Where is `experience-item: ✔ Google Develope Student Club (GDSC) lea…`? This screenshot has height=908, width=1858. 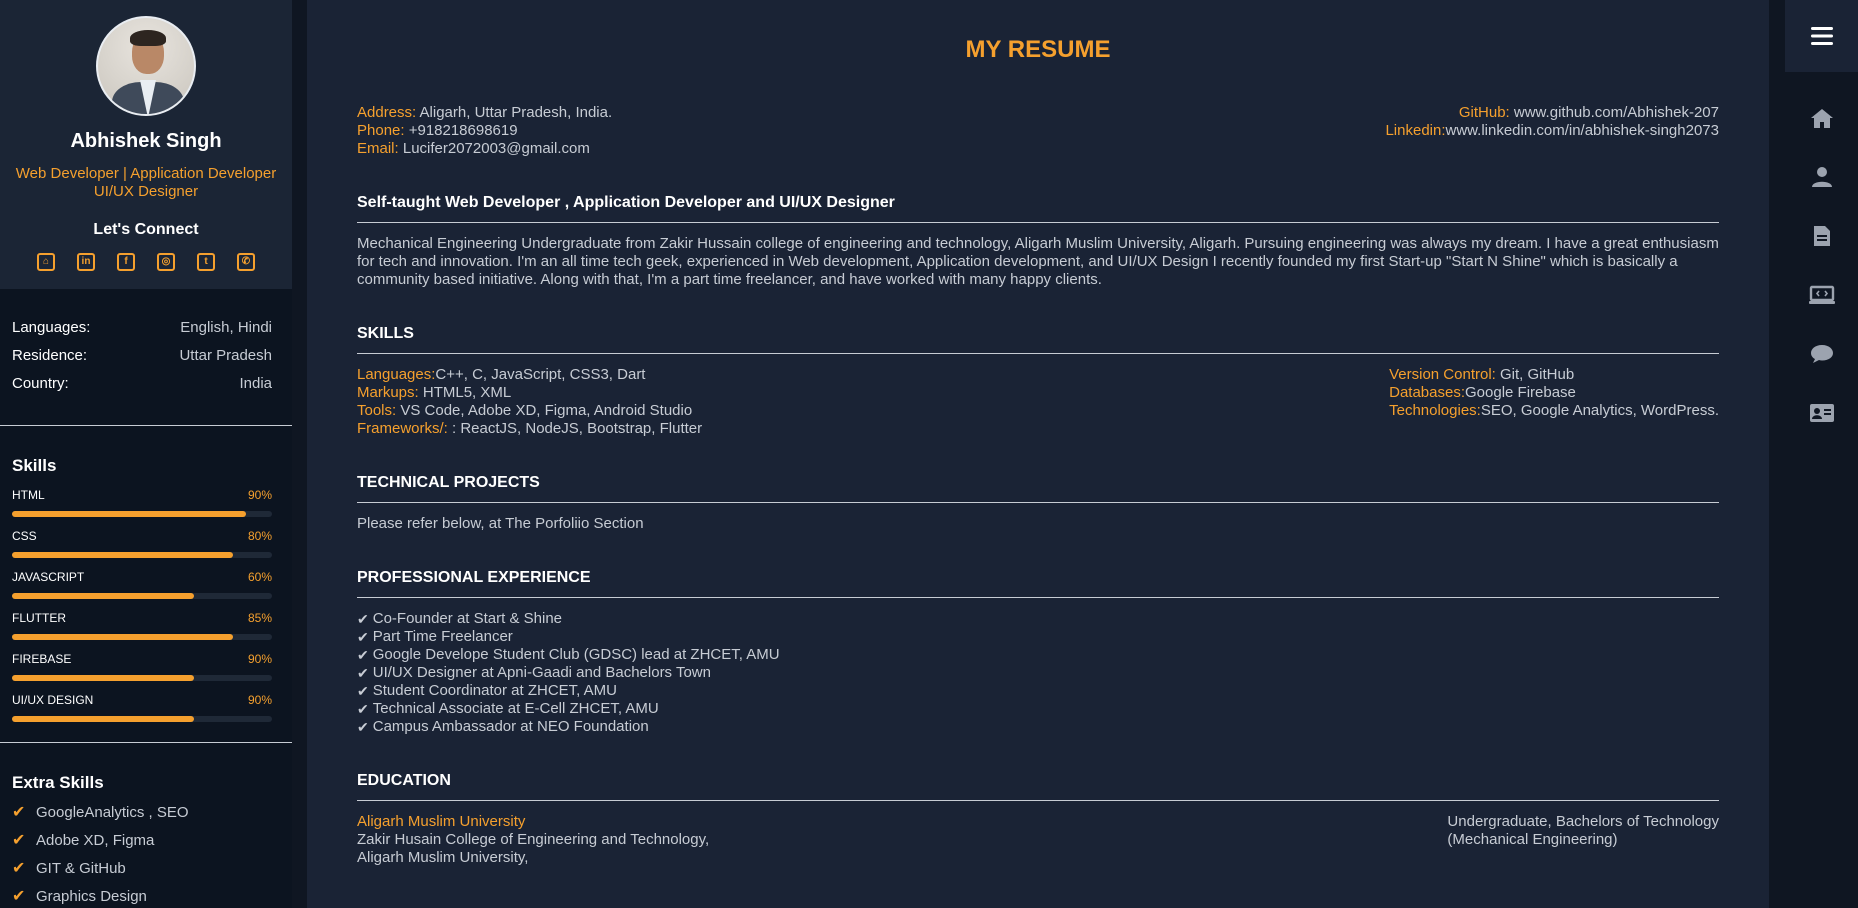
experience-item: ✔ Google Develope Student Club (GDSC) lea… is located at coordinates (1038, 655).